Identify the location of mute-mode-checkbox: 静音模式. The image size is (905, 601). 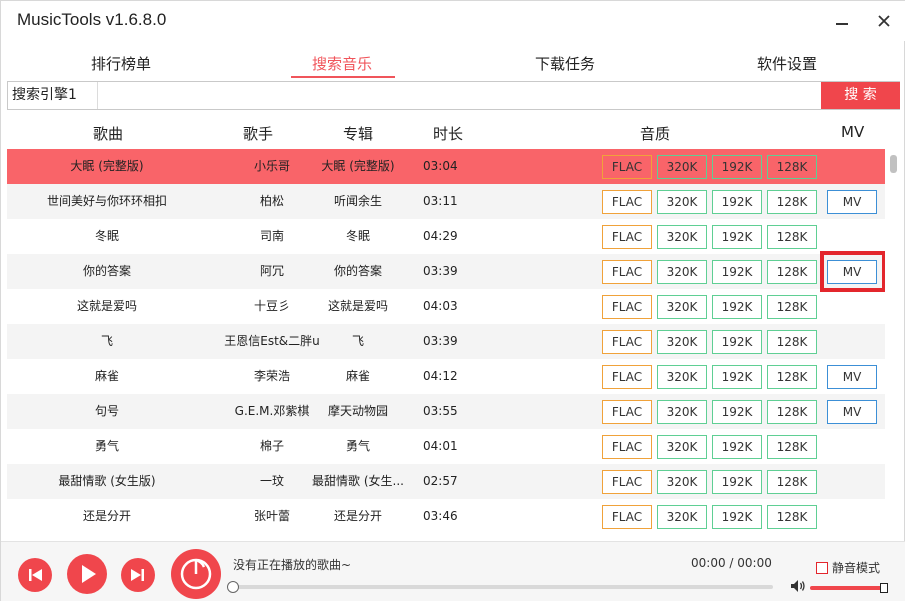
(848, 567).